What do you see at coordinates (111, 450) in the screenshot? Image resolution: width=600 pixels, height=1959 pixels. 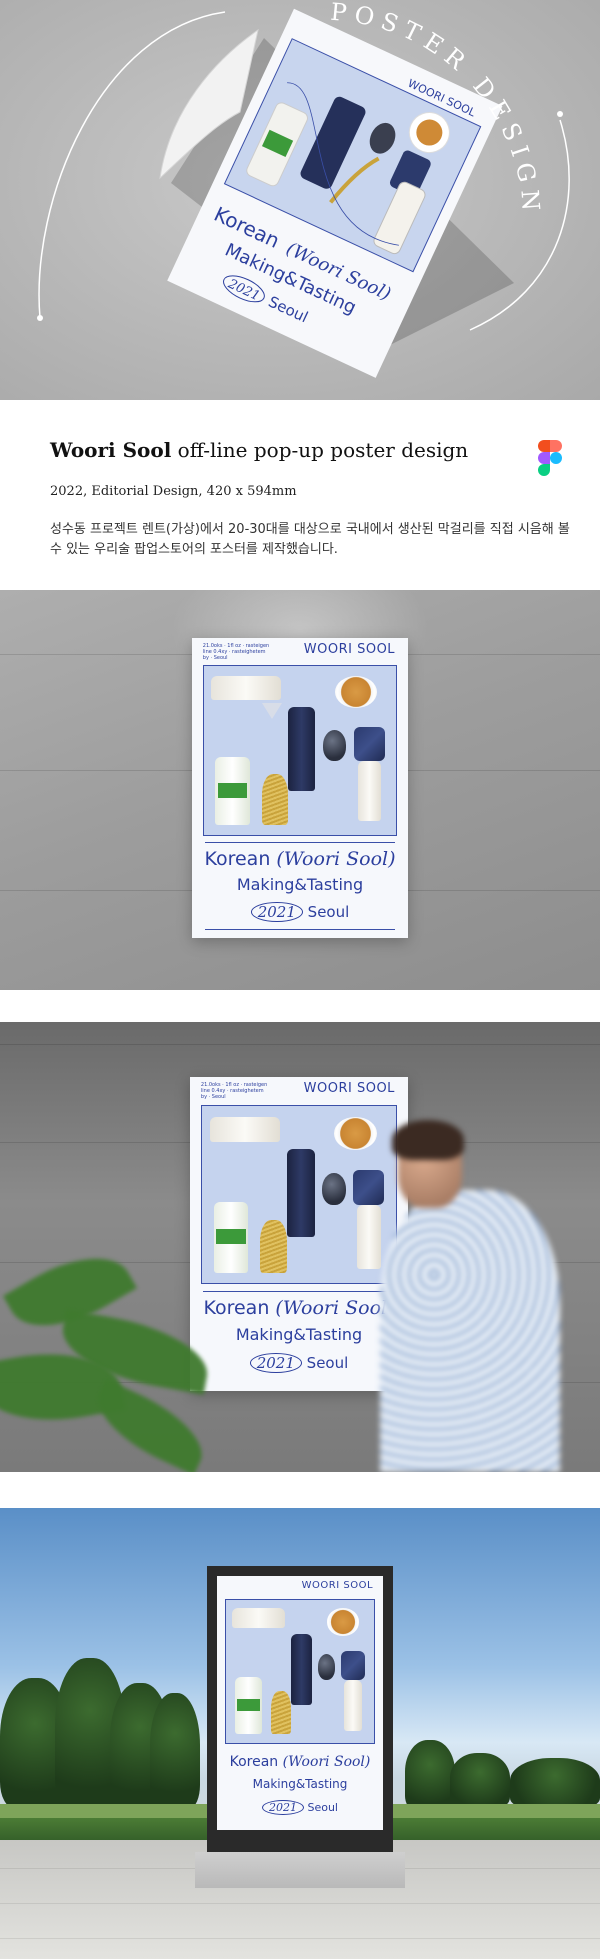 I see `project-title-bold: Woori Sool` at bounding box center [111, 450].